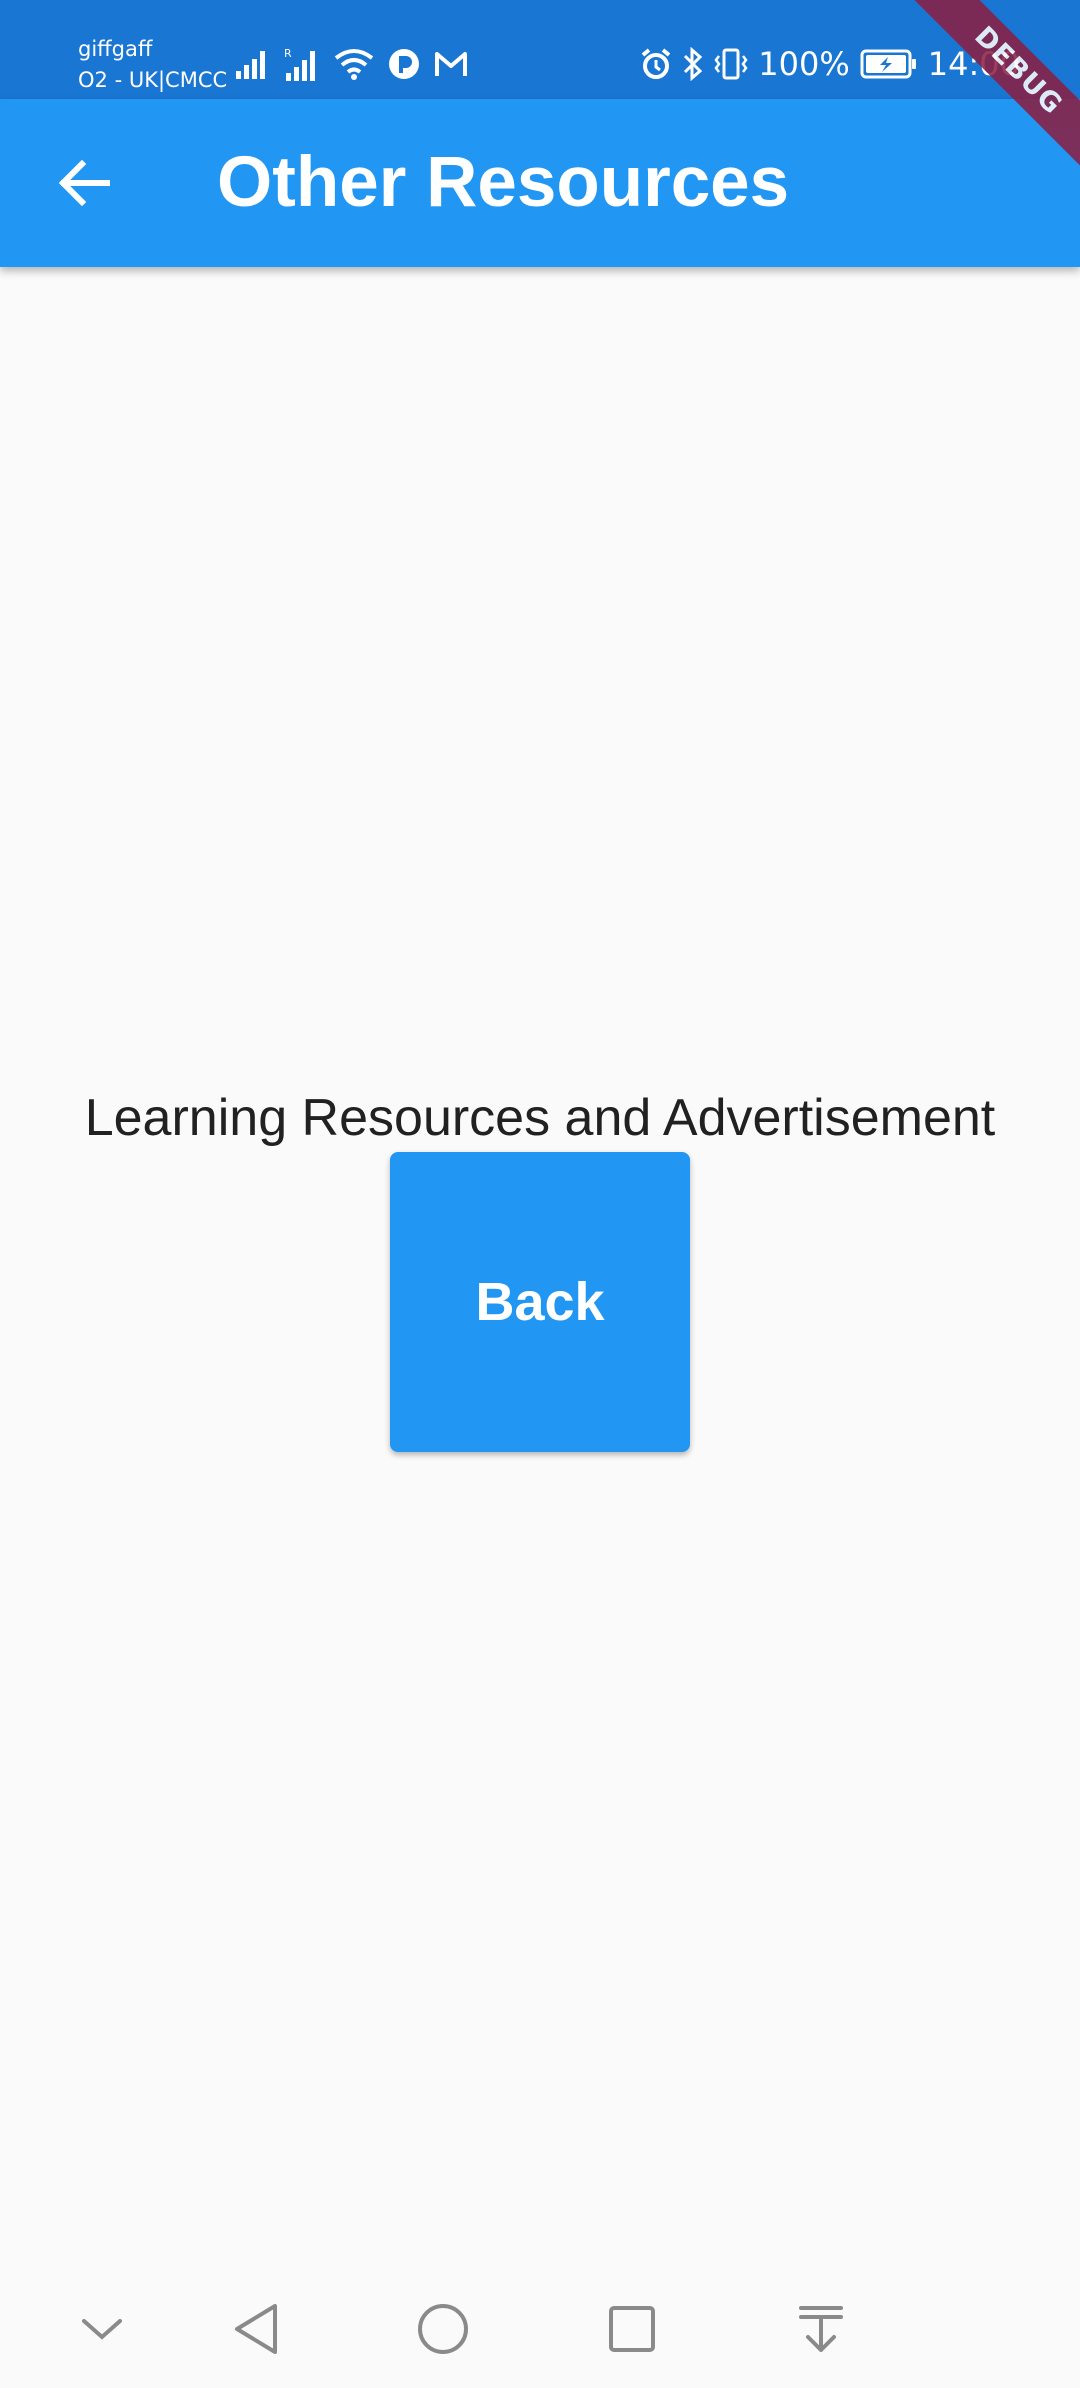 The image size is (1080, 2388). Describe the element at coordinates (302, 64) in the screenshot. I see `roaming-signal-icon: R` at that location.